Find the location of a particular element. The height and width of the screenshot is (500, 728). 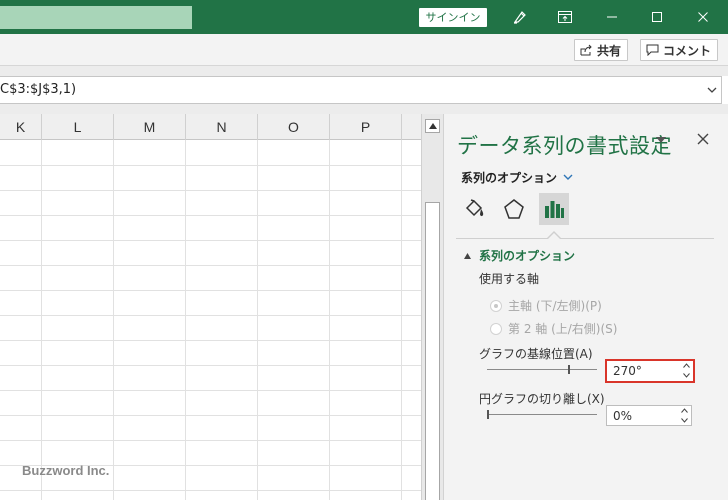

column-header-l: L is located at coordinates (78, 127).